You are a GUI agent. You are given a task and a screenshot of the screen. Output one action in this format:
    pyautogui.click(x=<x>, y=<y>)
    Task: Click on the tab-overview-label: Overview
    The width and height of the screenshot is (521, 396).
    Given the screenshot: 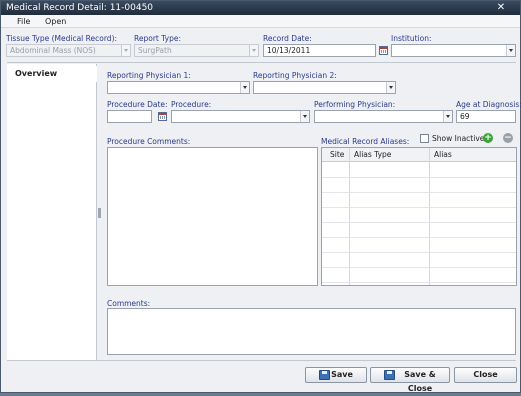 What is the action you would take?
    pyautogui.click(x=36, y=73)
    